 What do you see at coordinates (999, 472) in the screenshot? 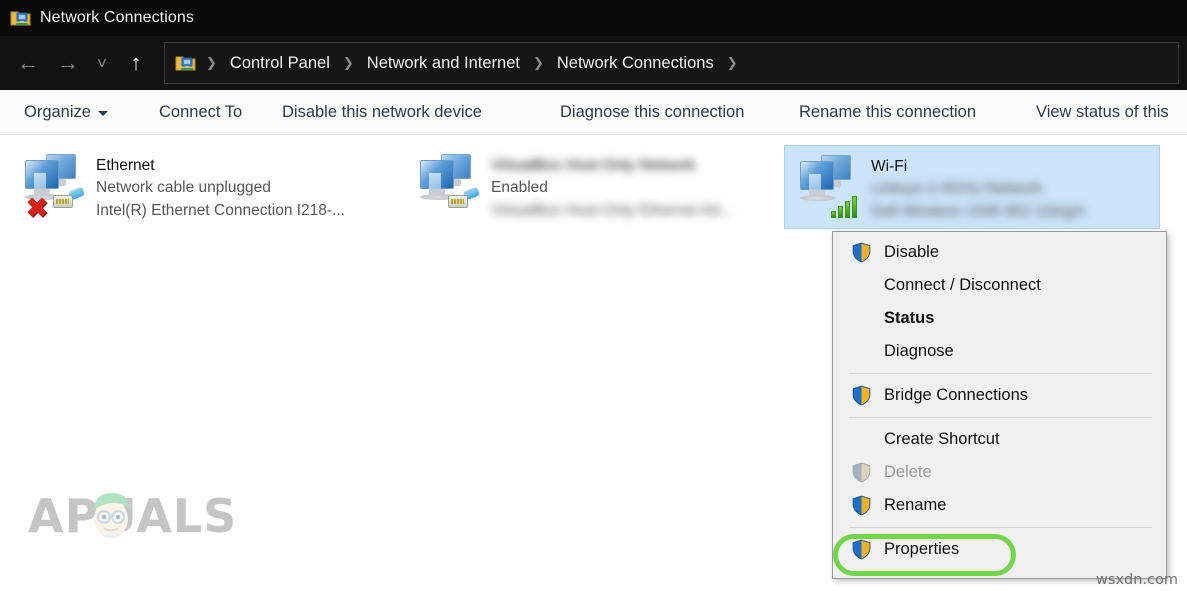
I see `menu-item-delete: Delete` at bounding box center [999, 472].